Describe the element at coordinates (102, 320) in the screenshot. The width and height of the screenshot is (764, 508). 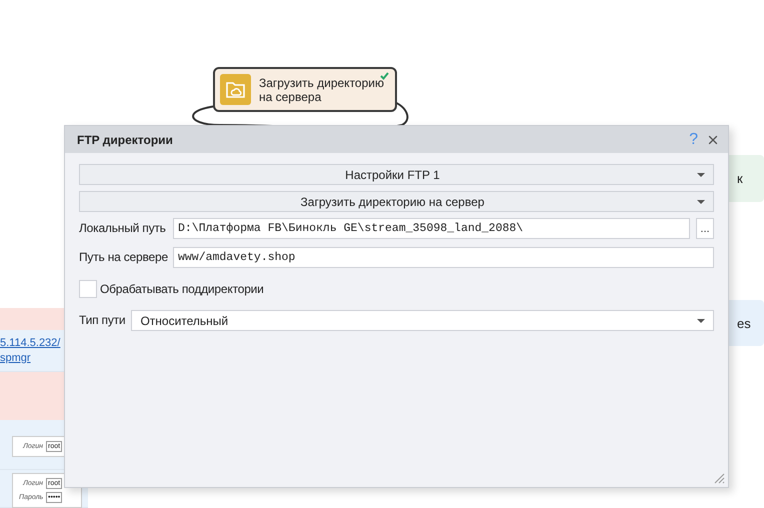
I see `field-label: Тип пути` at that location.